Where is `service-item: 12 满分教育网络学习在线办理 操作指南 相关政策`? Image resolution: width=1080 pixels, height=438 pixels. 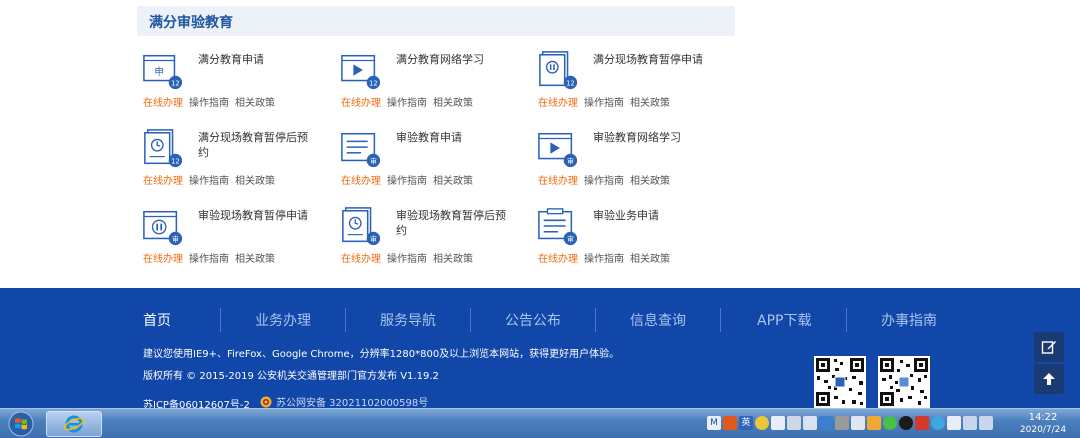
service-item: 12 满分教育网络学习在线办理 操作指南 相关政策 is located at coordinates (431, 77).